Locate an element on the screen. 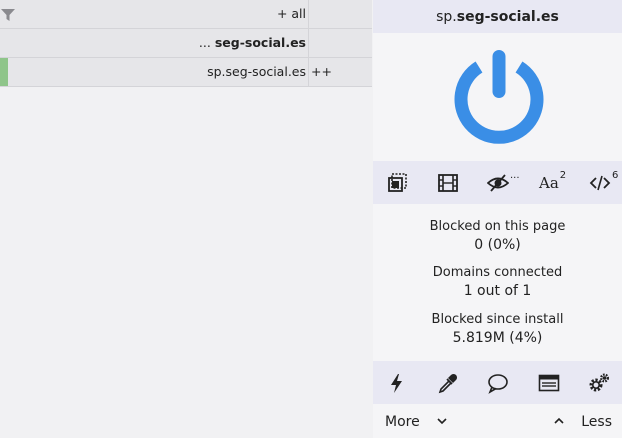 The height and width of the screenshot is (438, 622). scripts-count: 6 is located at coordinates (615, 175).